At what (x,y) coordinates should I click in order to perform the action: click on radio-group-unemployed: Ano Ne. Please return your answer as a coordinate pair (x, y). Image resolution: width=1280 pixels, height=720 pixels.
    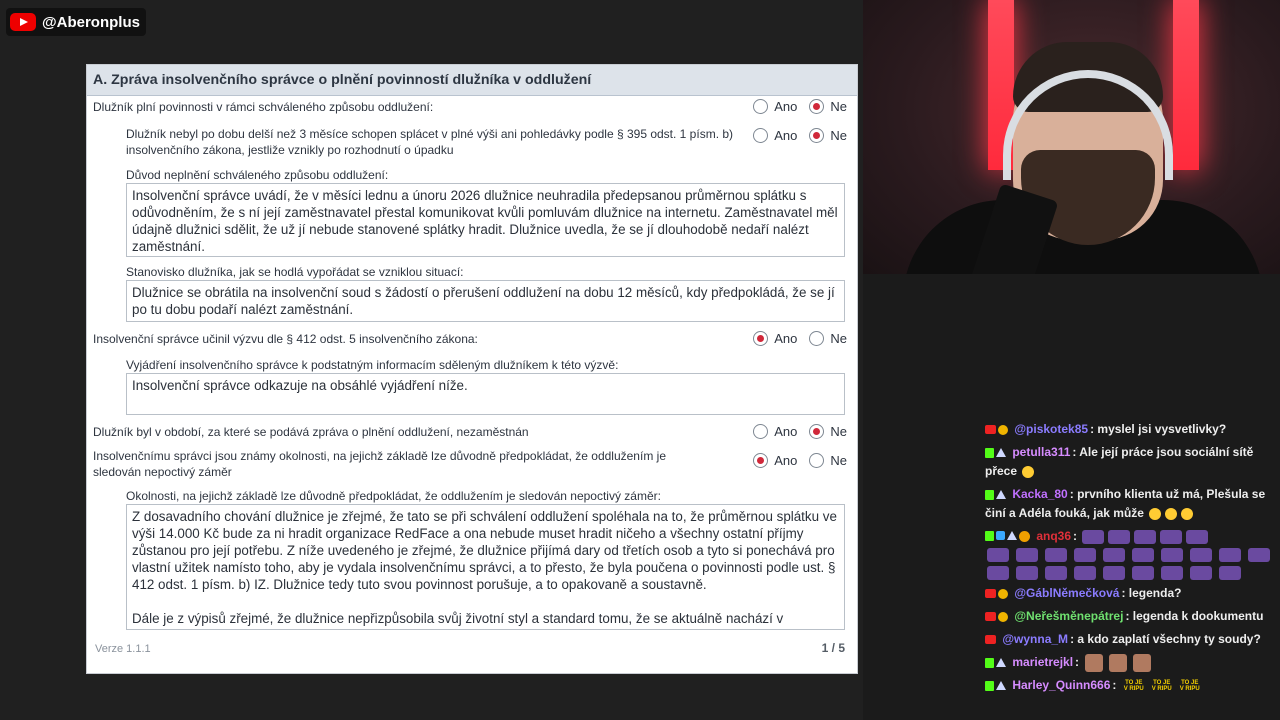
    Looking at the image, I should click on (800, 431).